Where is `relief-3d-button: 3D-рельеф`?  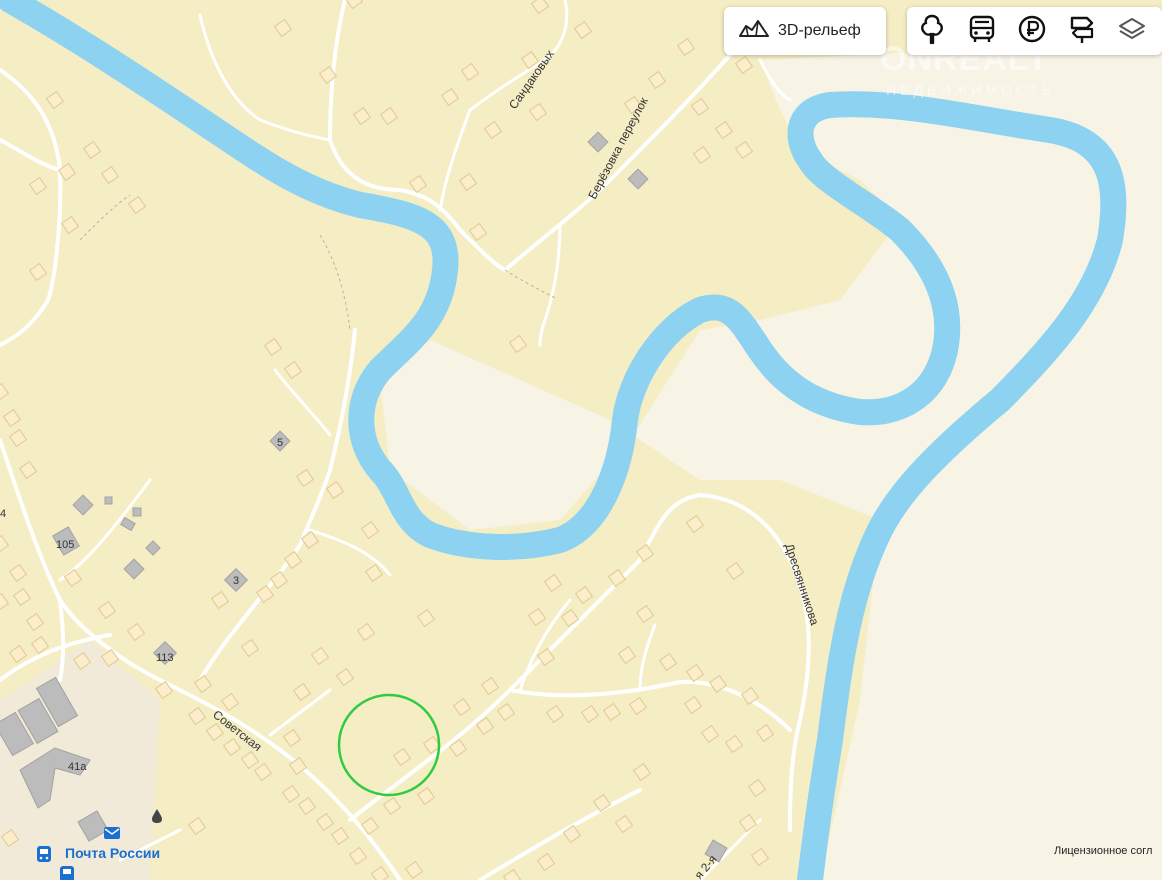 relief-3d-button: 3D-рельеф is located at coordinates (805, 31).